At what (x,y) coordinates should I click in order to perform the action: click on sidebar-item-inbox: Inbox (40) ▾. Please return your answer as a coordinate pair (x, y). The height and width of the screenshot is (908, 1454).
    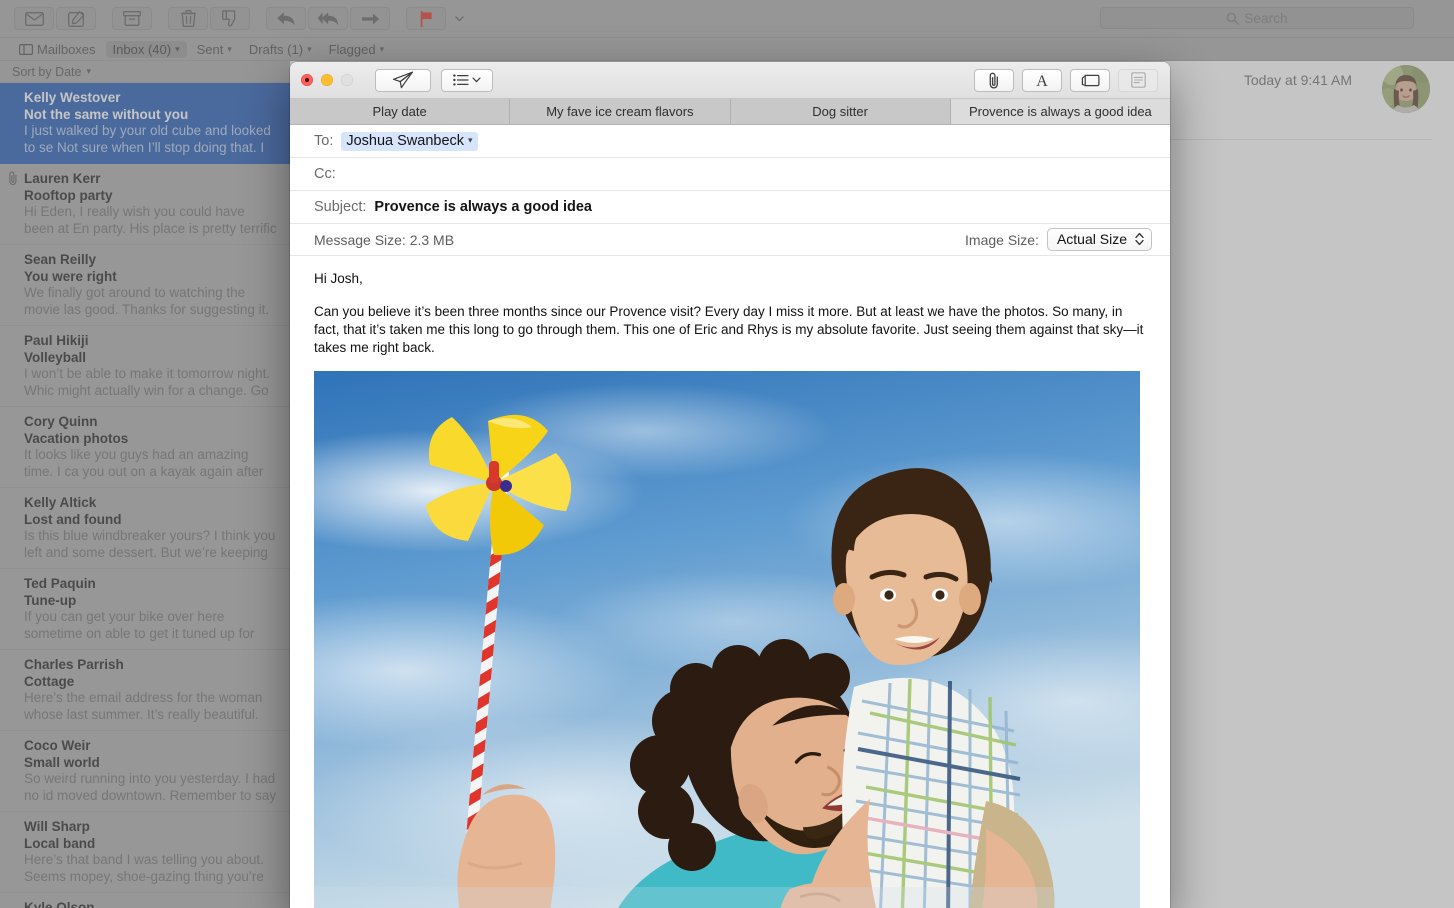
    Looking at the image, I should click on (146, 49).